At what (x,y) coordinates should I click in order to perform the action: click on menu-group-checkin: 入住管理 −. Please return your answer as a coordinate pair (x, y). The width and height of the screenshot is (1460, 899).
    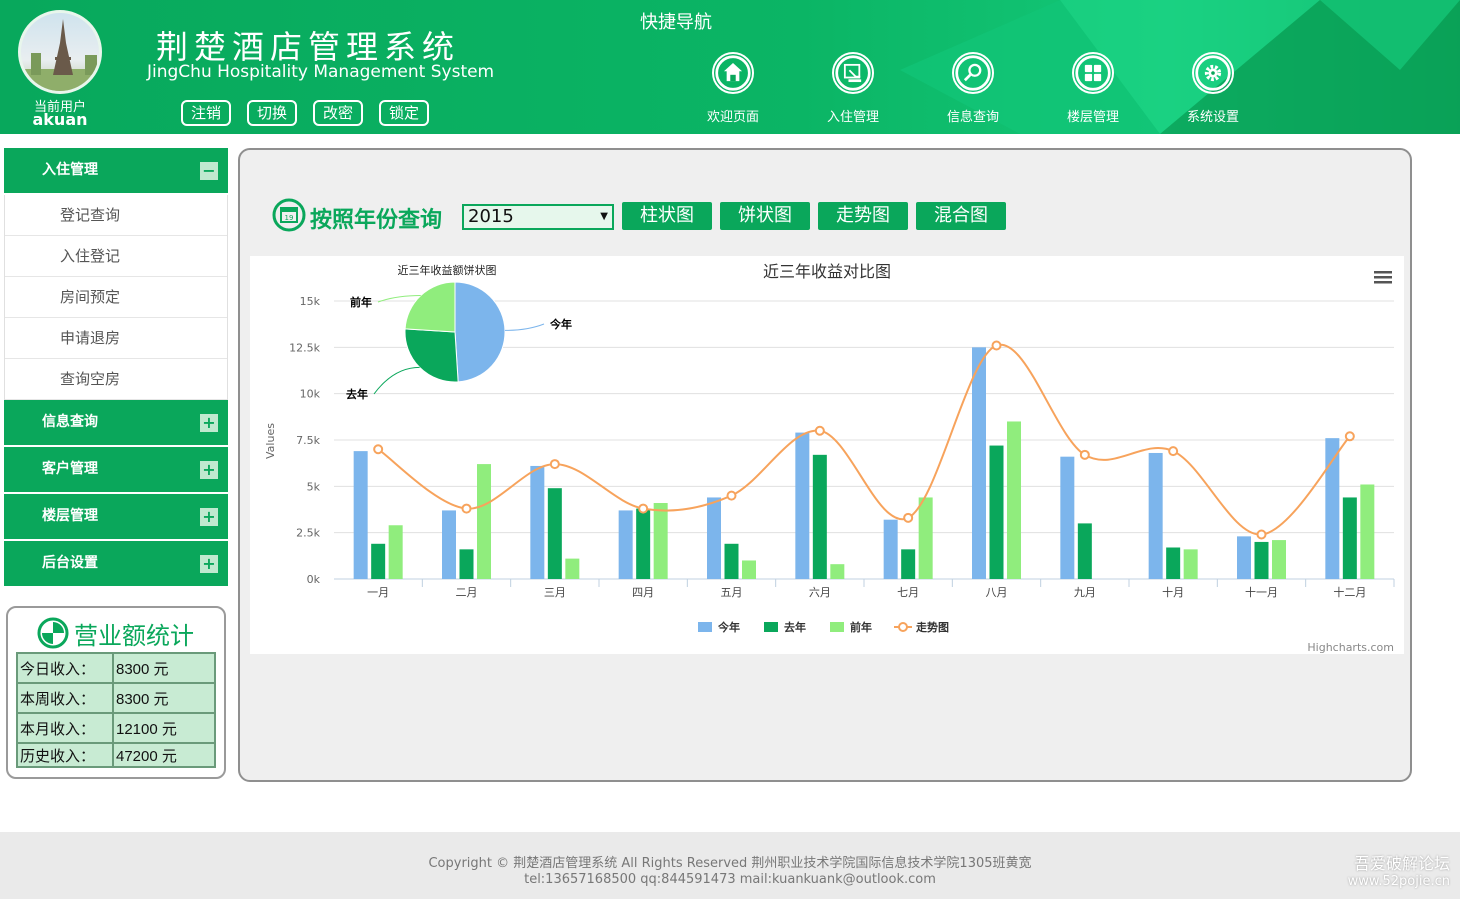
    Looking at the image, I should click on (116, 171).